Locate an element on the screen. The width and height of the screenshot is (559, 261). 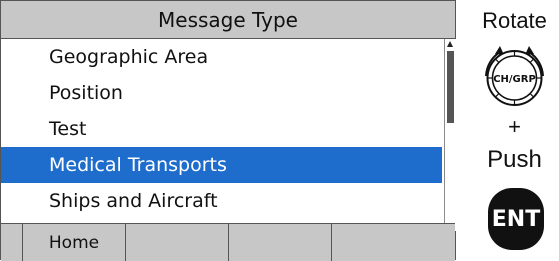
list-item-geographic-area: Geographic Area is located at coordinates (221, 57).